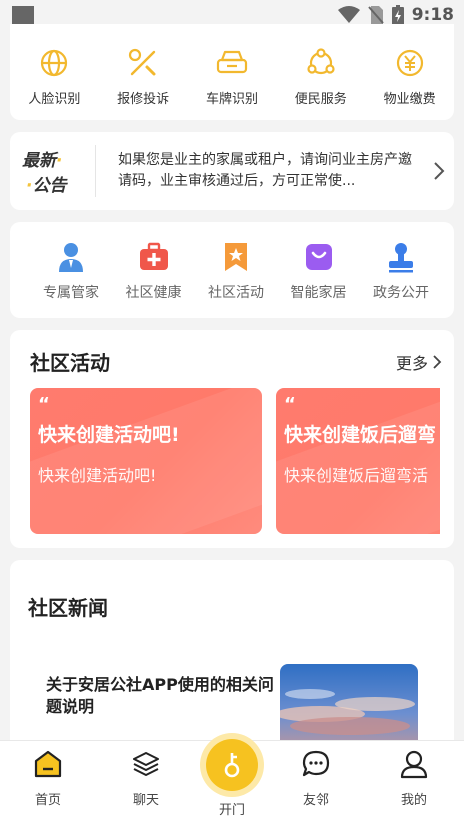 The width and height of the screenshot is (464, 824). What do you see at coordinates (413, 800) in the screenshot?
I see `tab-mine-label: 我的` at bounding box center [413, 800].